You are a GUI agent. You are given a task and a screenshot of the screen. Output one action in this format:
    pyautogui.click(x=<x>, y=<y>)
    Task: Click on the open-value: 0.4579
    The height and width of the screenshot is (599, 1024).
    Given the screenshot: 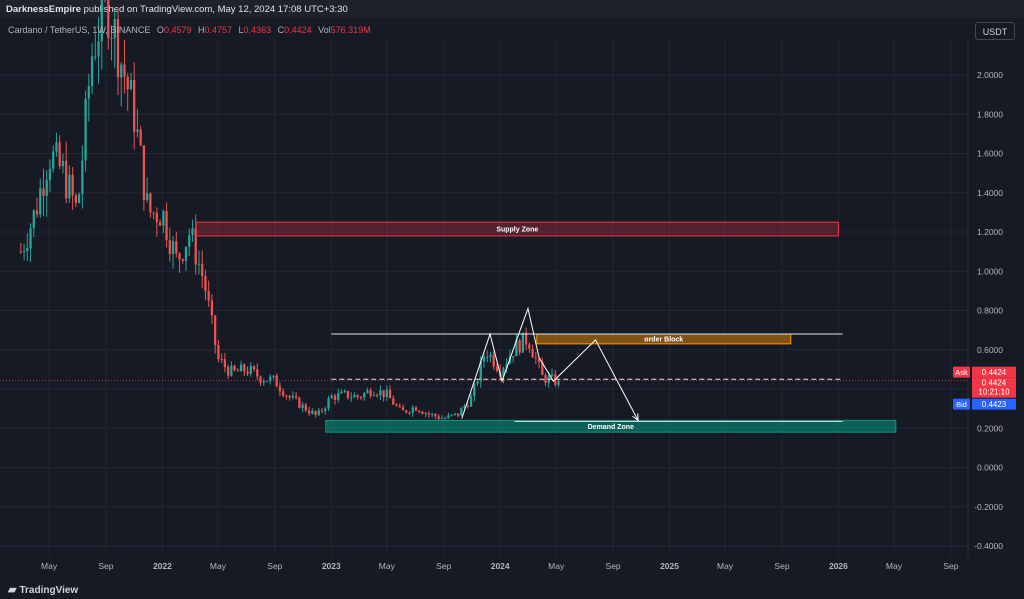 What is the action you would take?
    pyautogui.click(x=177, y=30)
    